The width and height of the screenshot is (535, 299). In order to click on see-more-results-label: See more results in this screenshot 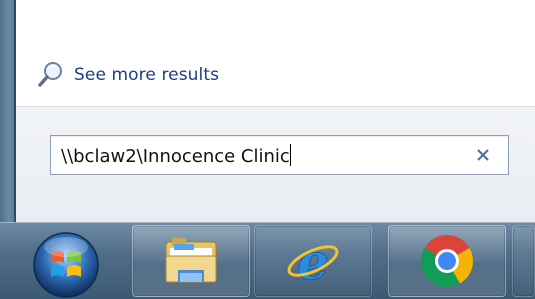, I will do `click(147, 75)`.